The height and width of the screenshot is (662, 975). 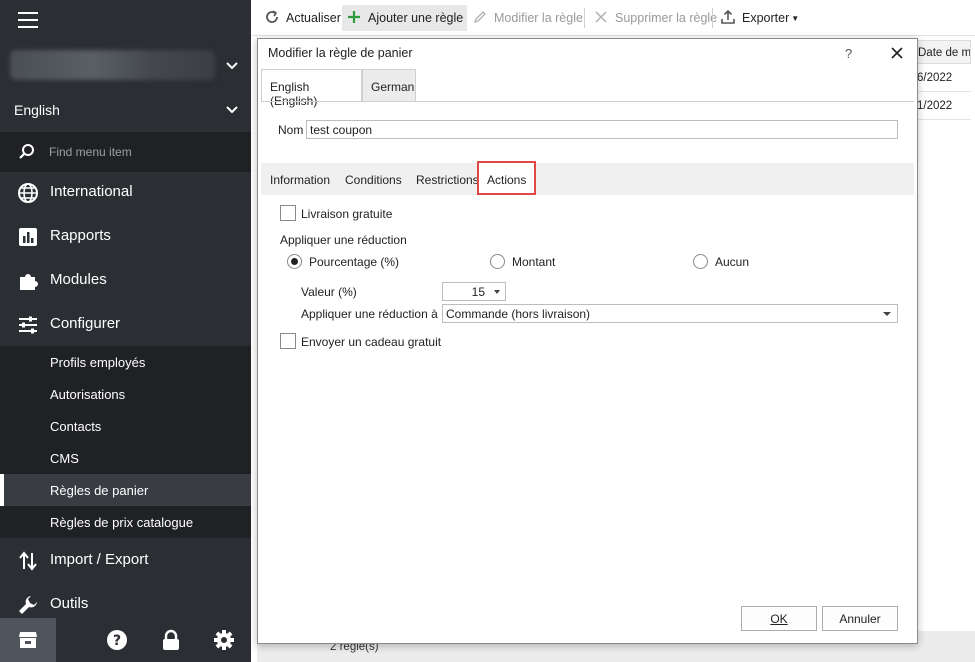 I want to click on tab-information: Information, so click(x=300, y=180).